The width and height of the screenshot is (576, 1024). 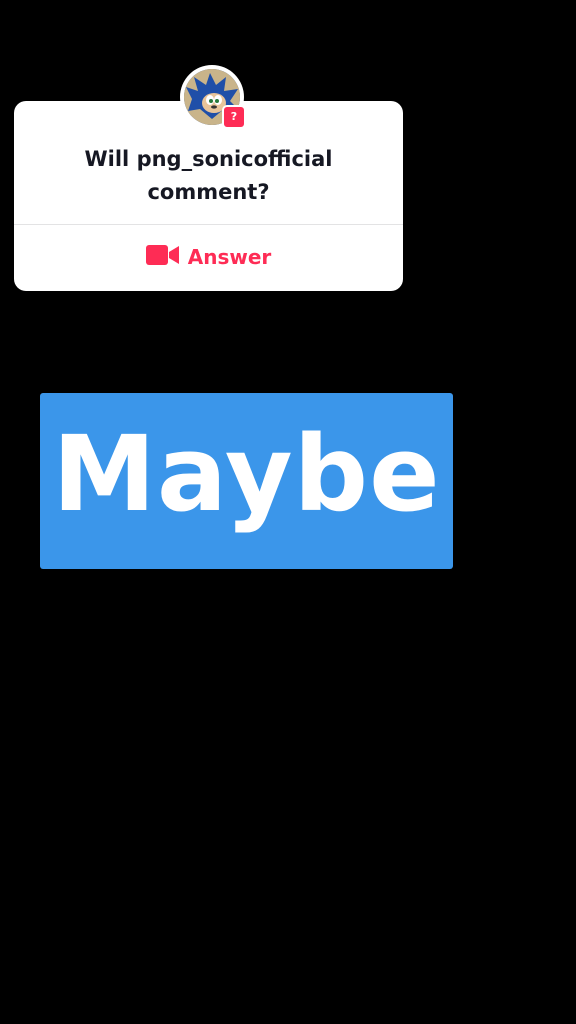 What do you see at coordinates (229, 257) in the screenshot?
I see `answer-label: Answer` at bounding box center [229, 257].